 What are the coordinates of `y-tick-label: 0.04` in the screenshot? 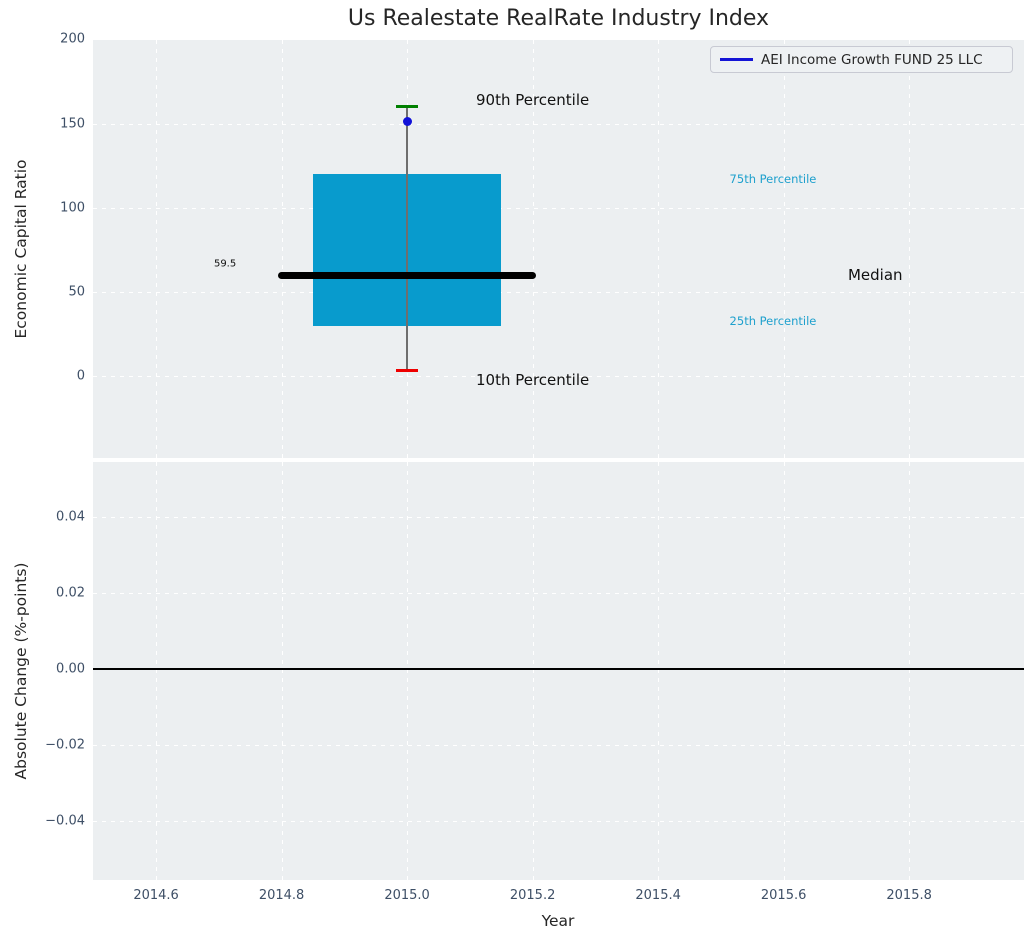 It's located at (70, 517).